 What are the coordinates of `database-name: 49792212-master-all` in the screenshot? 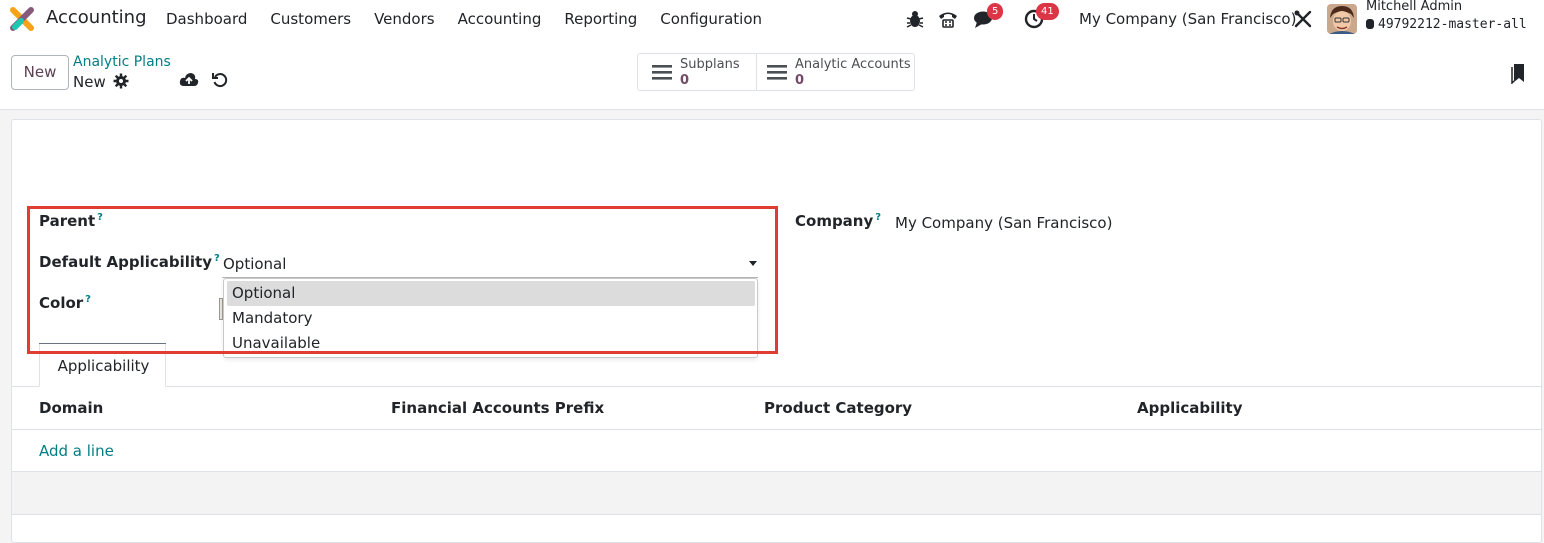 It's located at (1446, 24).